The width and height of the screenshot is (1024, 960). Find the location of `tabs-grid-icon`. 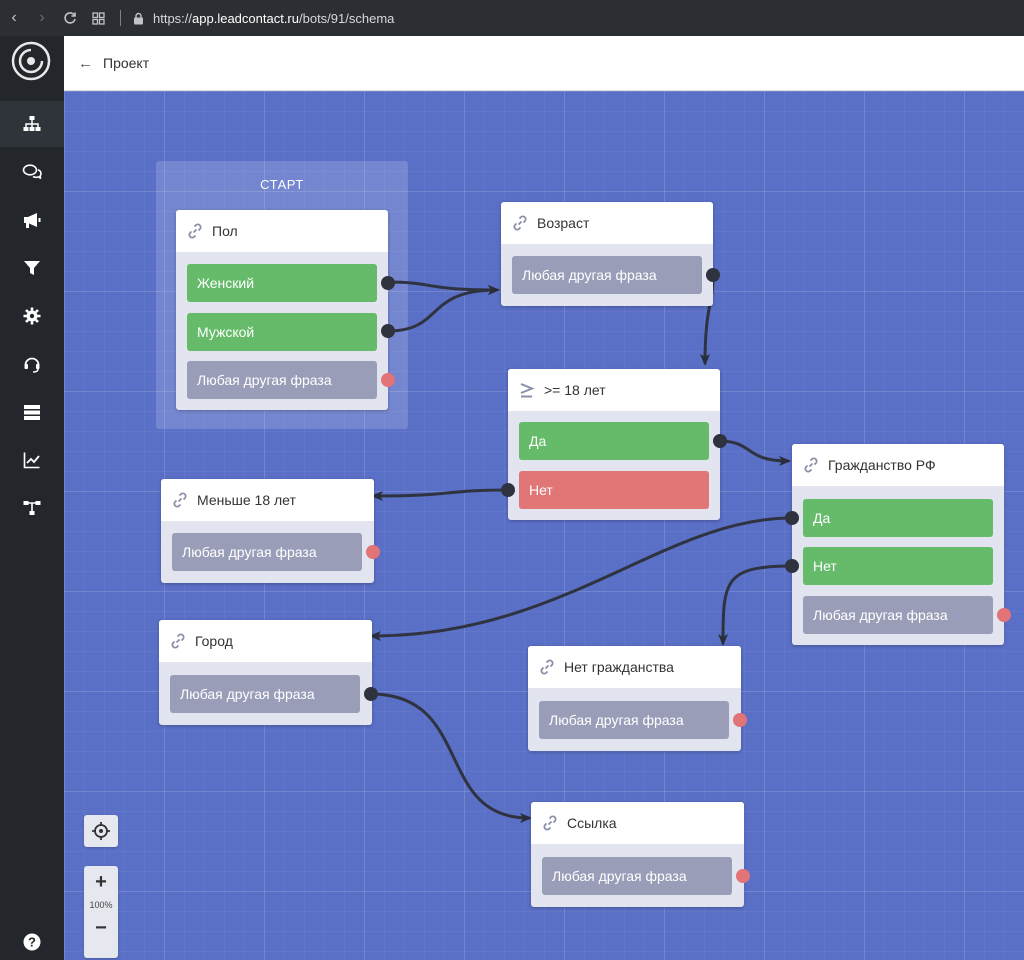

tabs-grid-icon is located at coordinates (98, 18).